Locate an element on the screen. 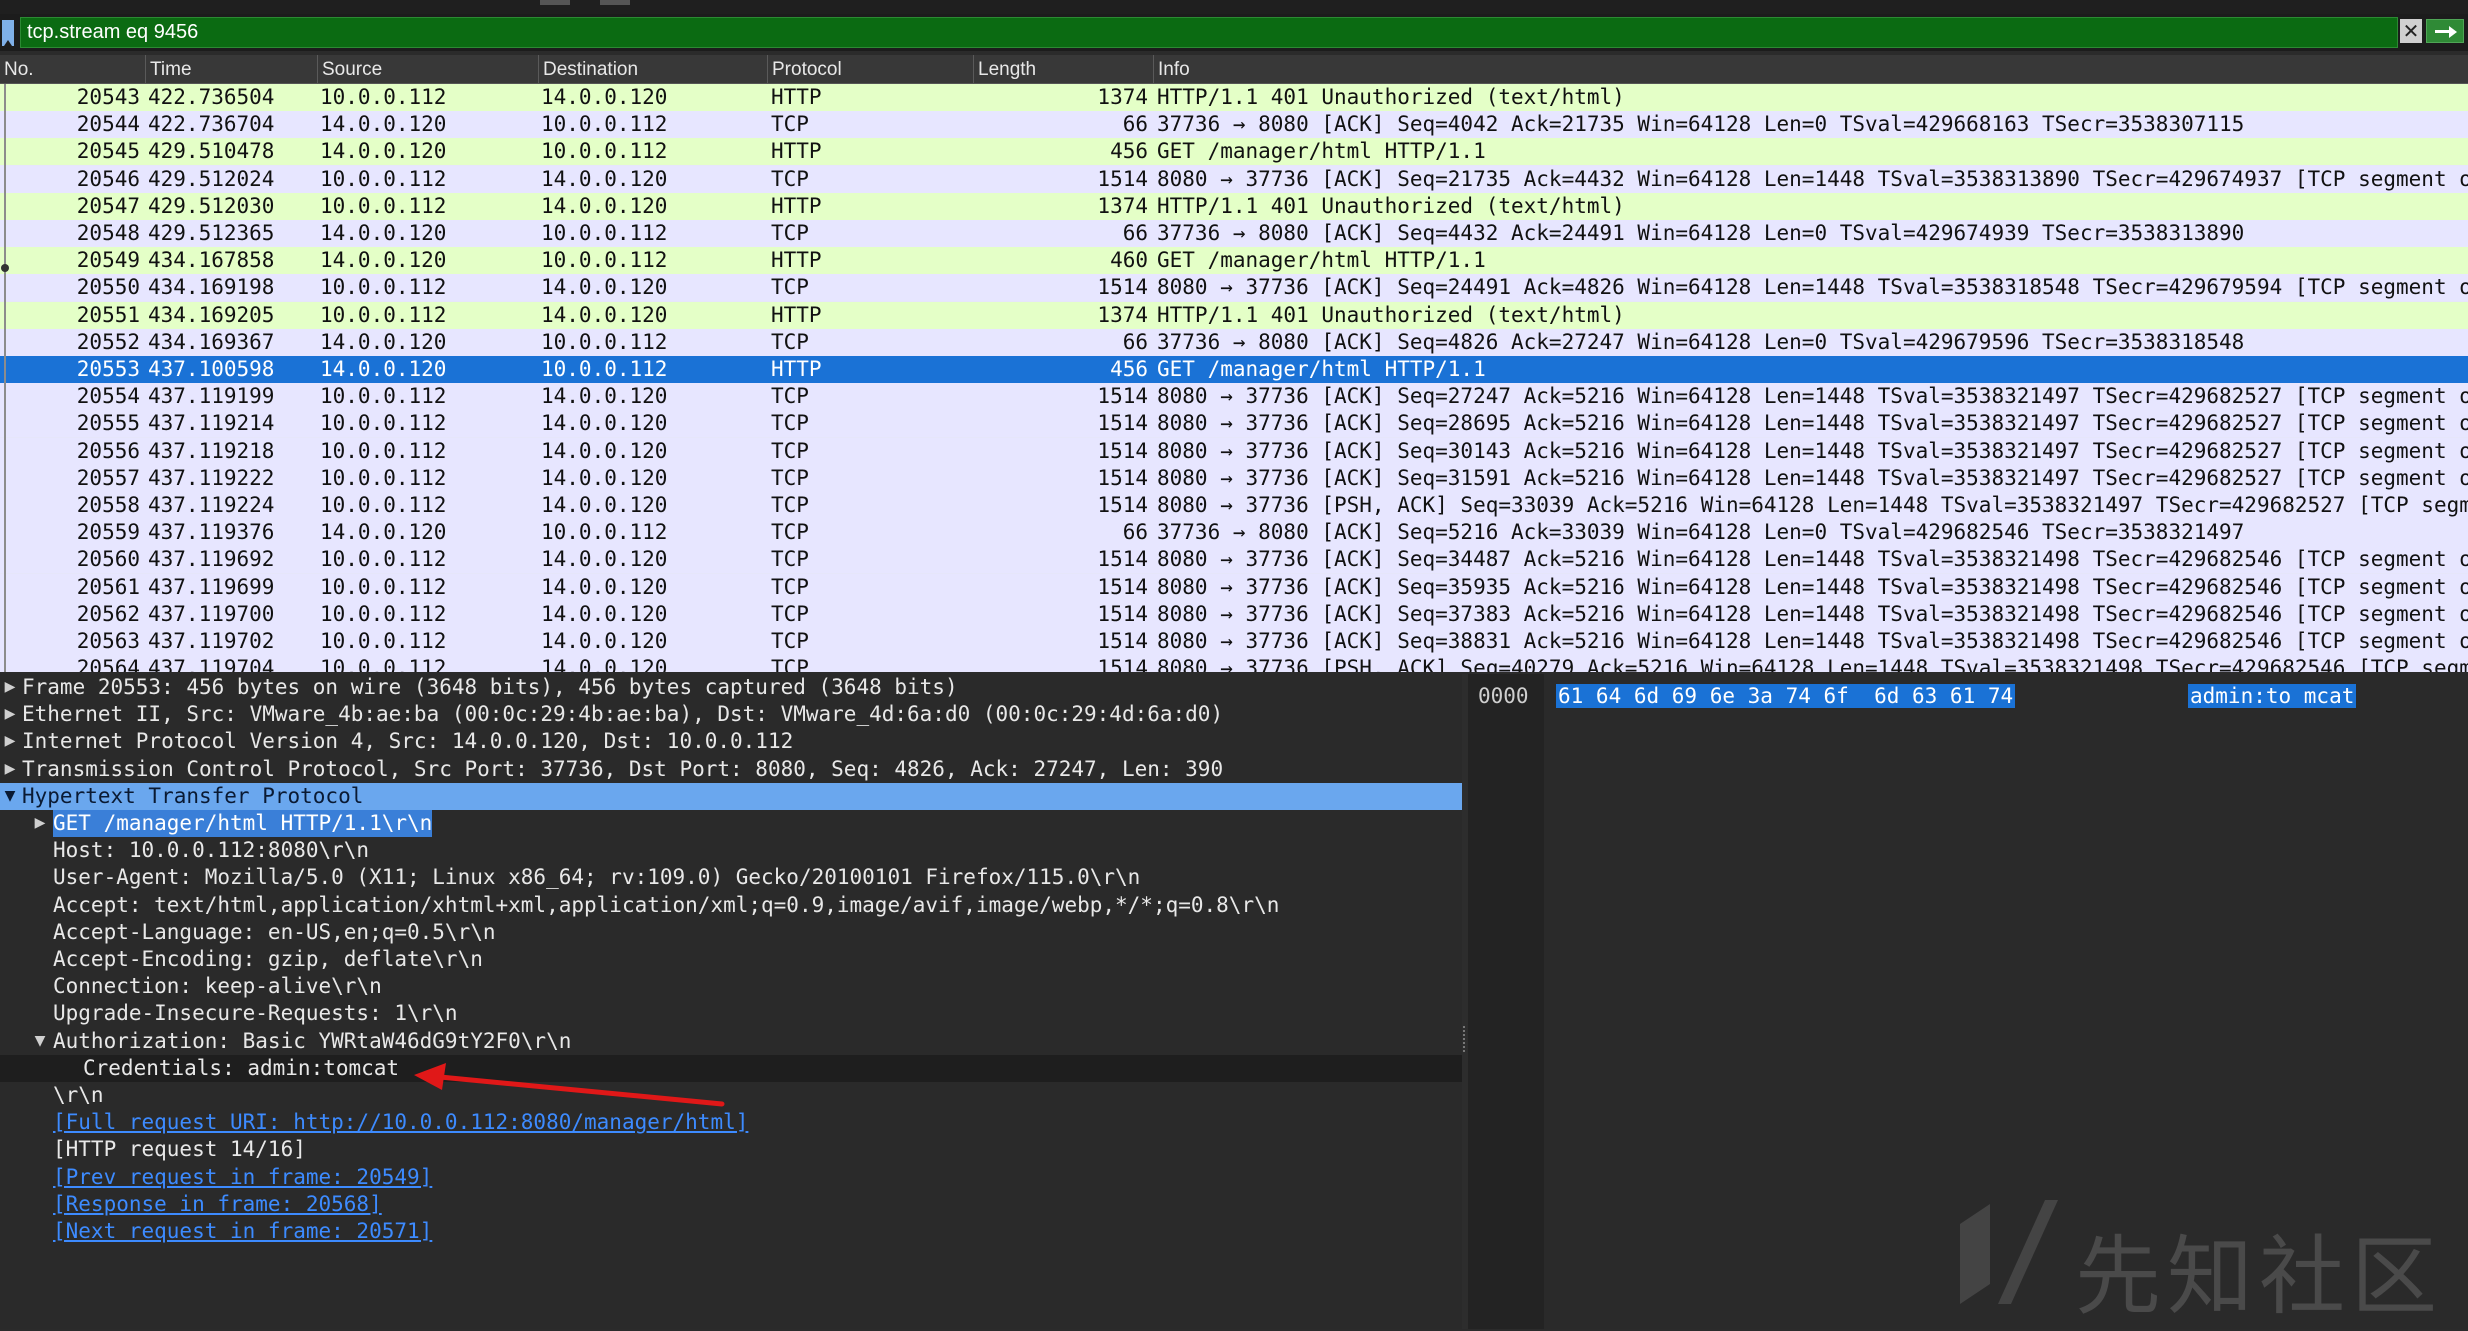 The height and width of the screenshot is (1331, 2468). detail-text: GET /manager/html HTTP/1.1\r\n is located at coordinates (243, 823).